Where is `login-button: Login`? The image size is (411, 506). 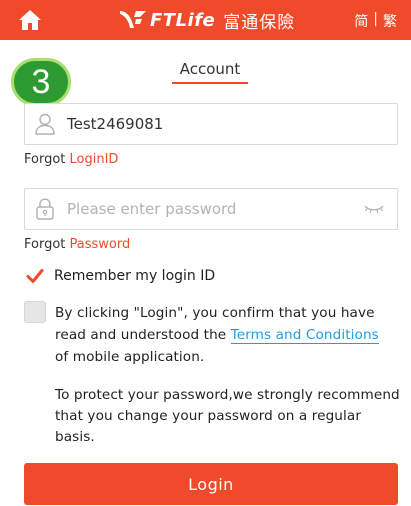 login-button: Login is located at coordinates (211, 484).